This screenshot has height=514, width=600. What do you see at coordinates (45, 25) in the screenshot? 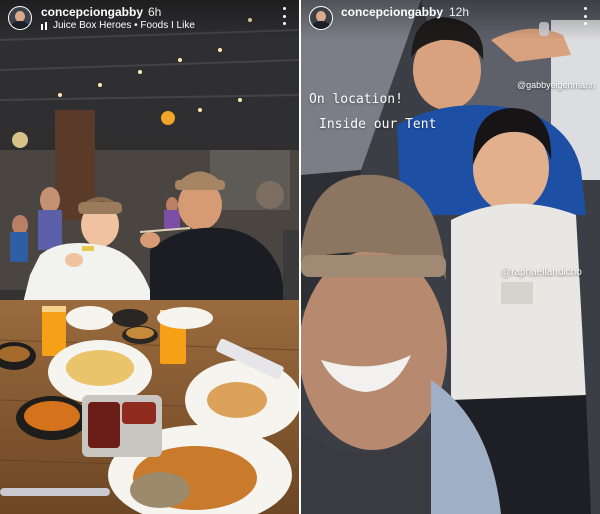
I see `music-icon` at bounding box center [45, 25].